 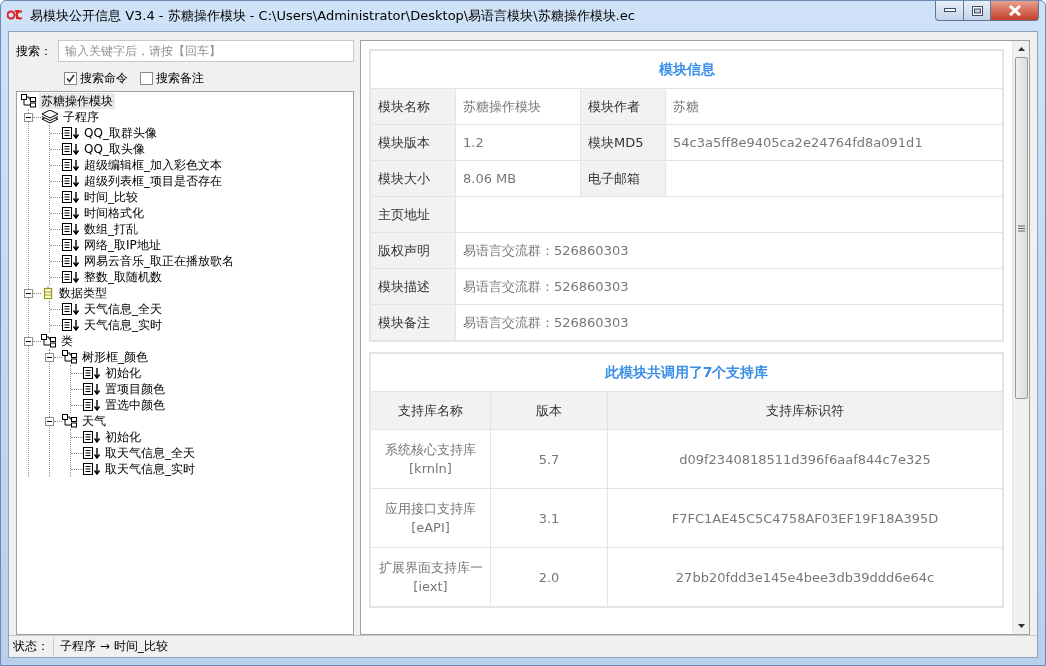 I want to click on field-value: 苏糖, so click(x=834, y=106).